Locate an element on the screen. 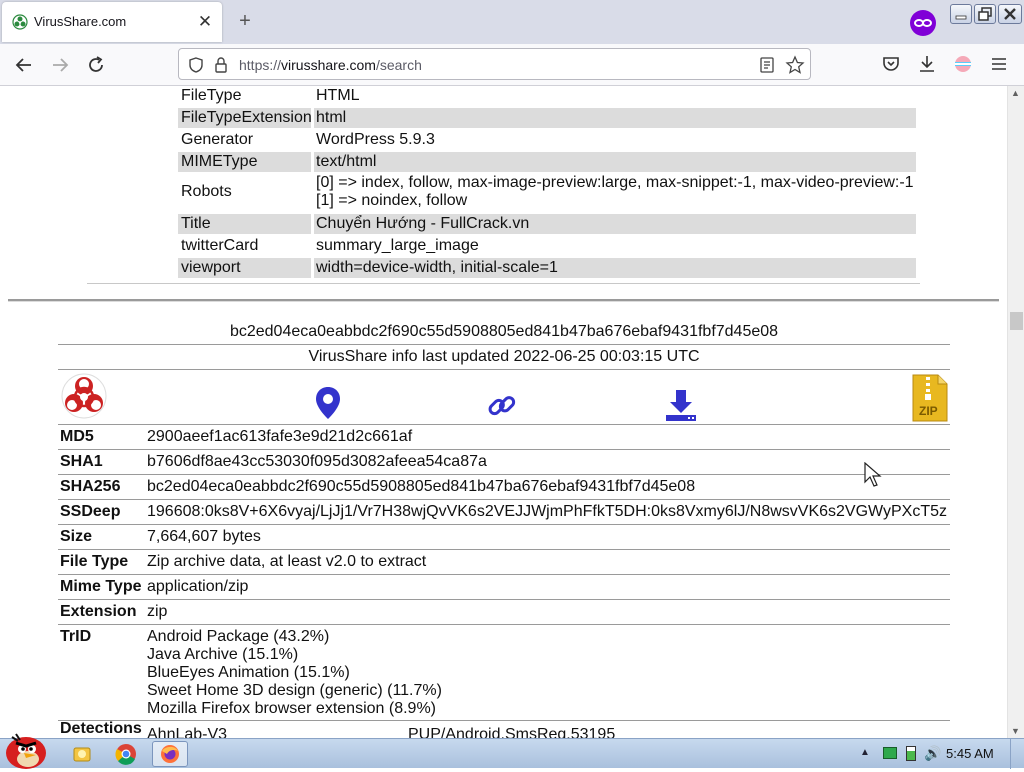 Image resolution: width=1024 pixels, height=772 pixels. taskbar-explorer is located at coordinates (82, 754).